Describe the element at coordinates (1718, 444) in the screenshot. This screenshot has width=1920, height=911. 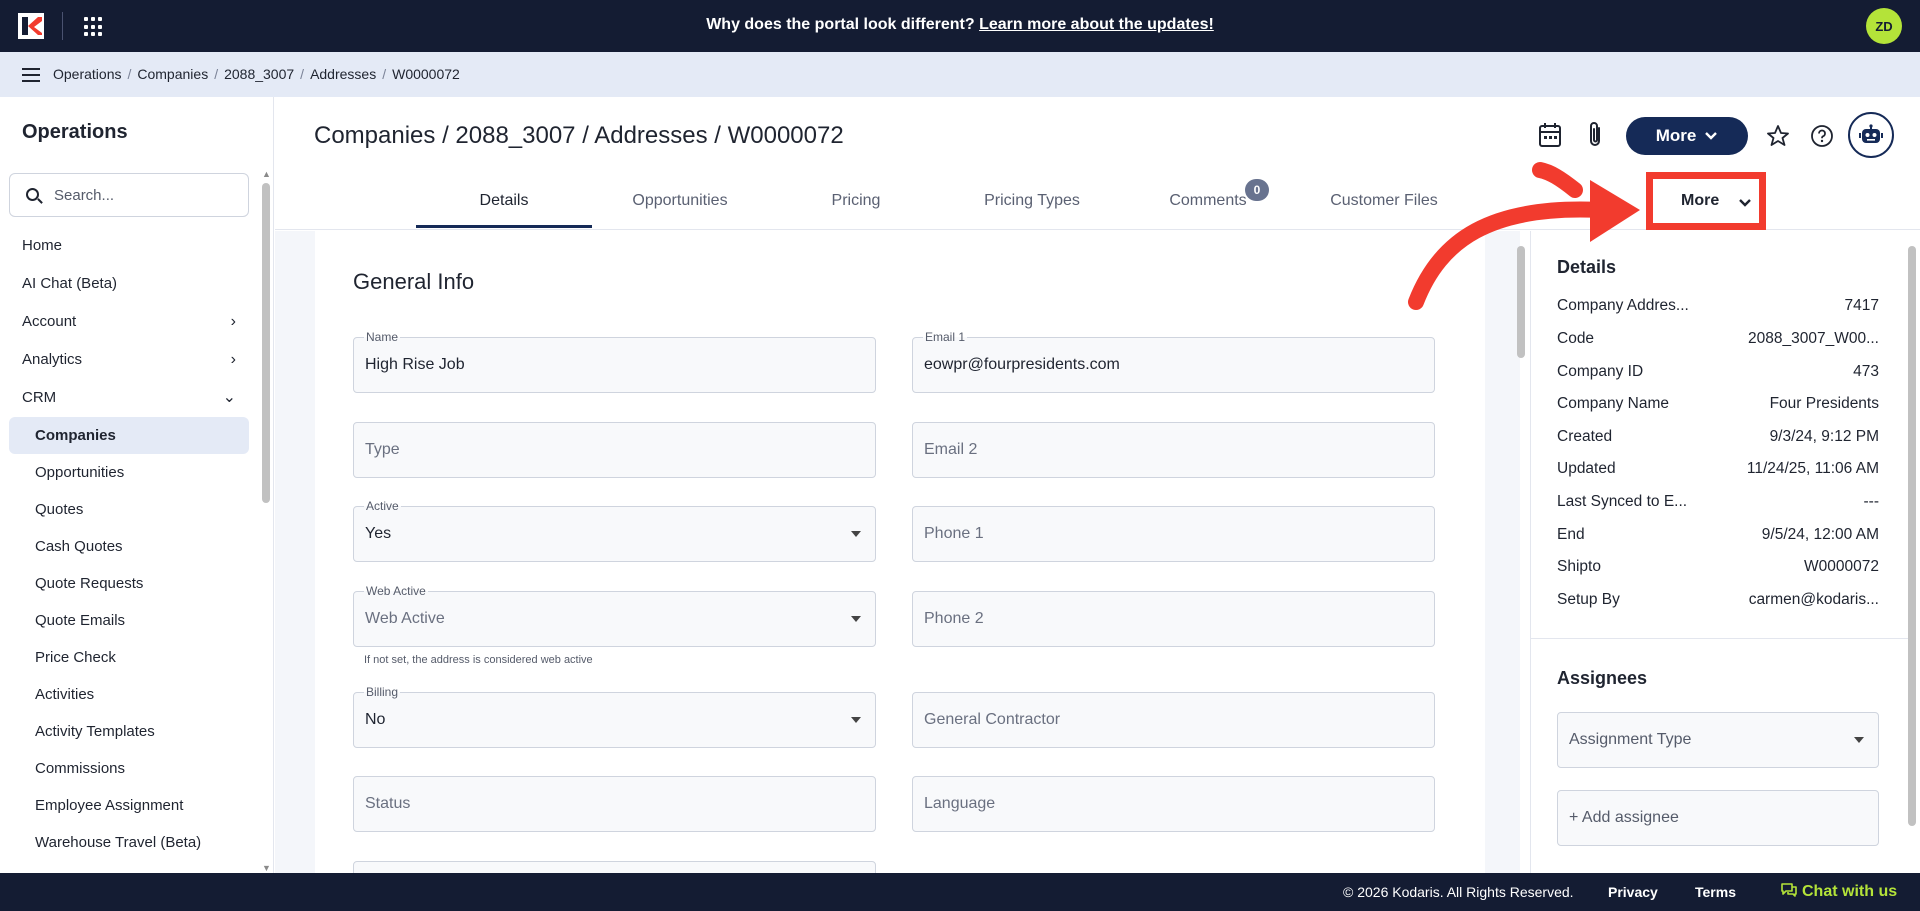
I see `detail-row: Created 9/3/24, 9:12 PM` at that location.